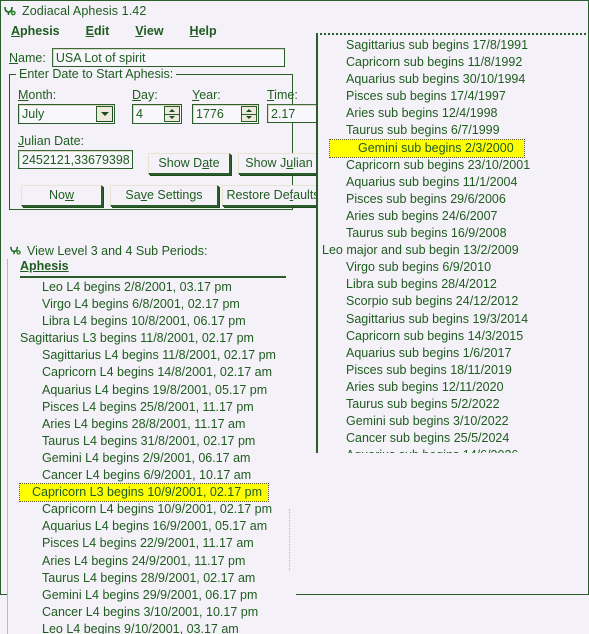  I want to click on list-item: Gemini sub begins 3/10/2022, so click(452, 421).